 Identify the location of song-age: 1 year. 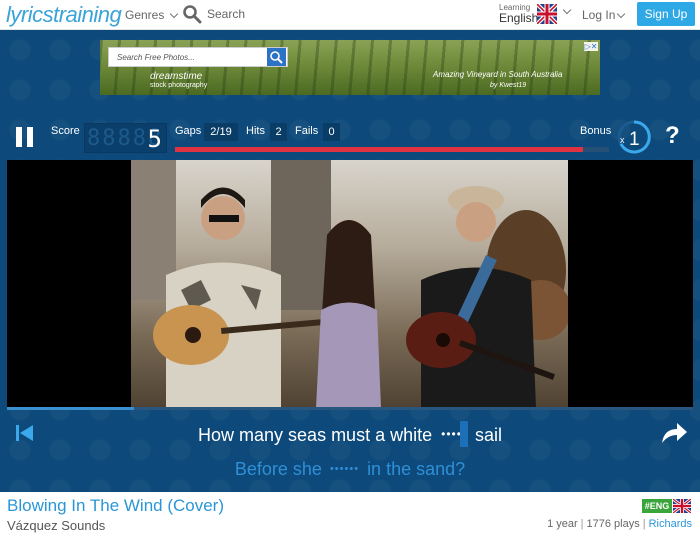
(562, 524).